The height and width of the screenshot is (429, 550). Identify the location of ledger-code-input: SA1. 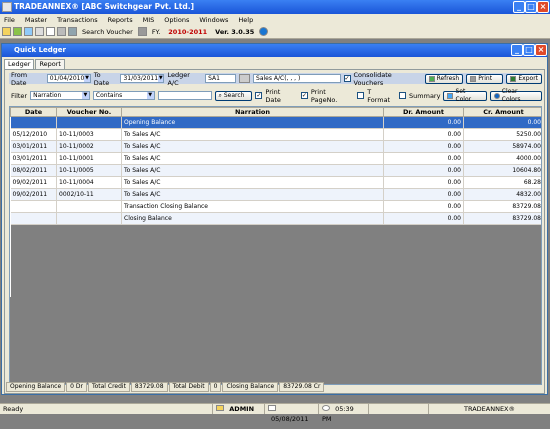
(221, 78).